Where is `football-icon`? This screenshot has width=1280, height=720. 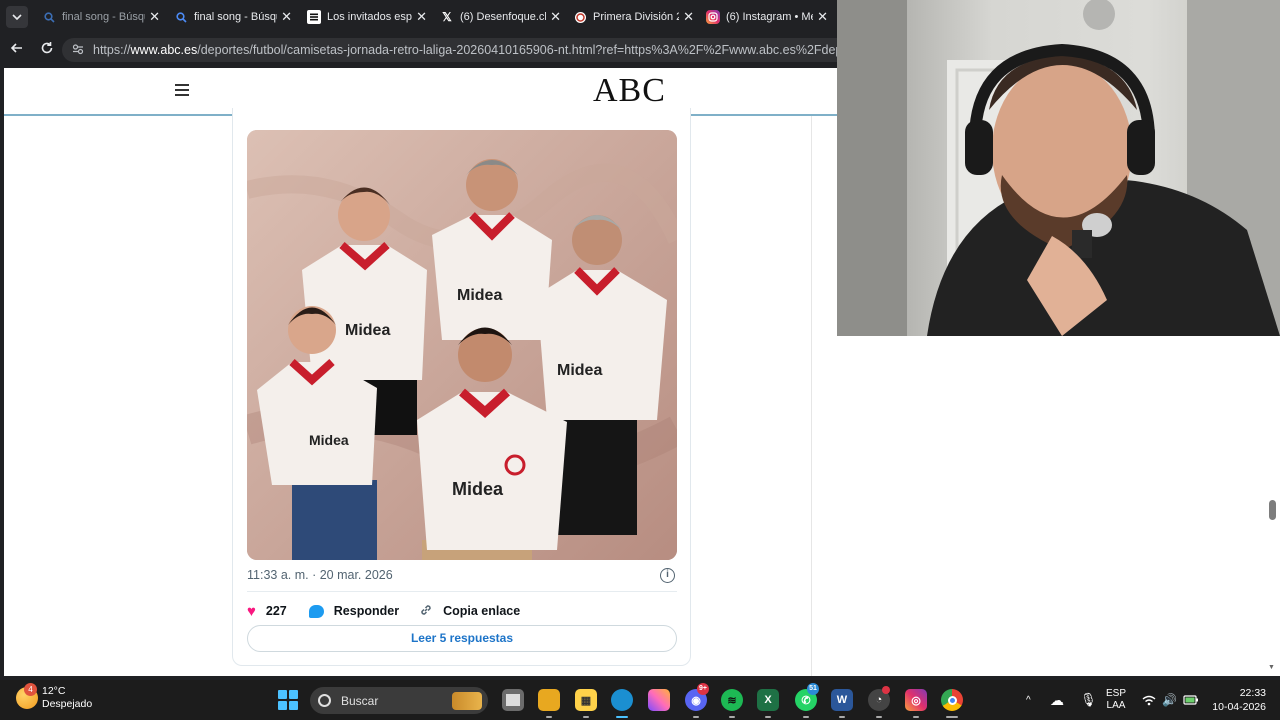
football-icon is located at coordinates (580, 17).